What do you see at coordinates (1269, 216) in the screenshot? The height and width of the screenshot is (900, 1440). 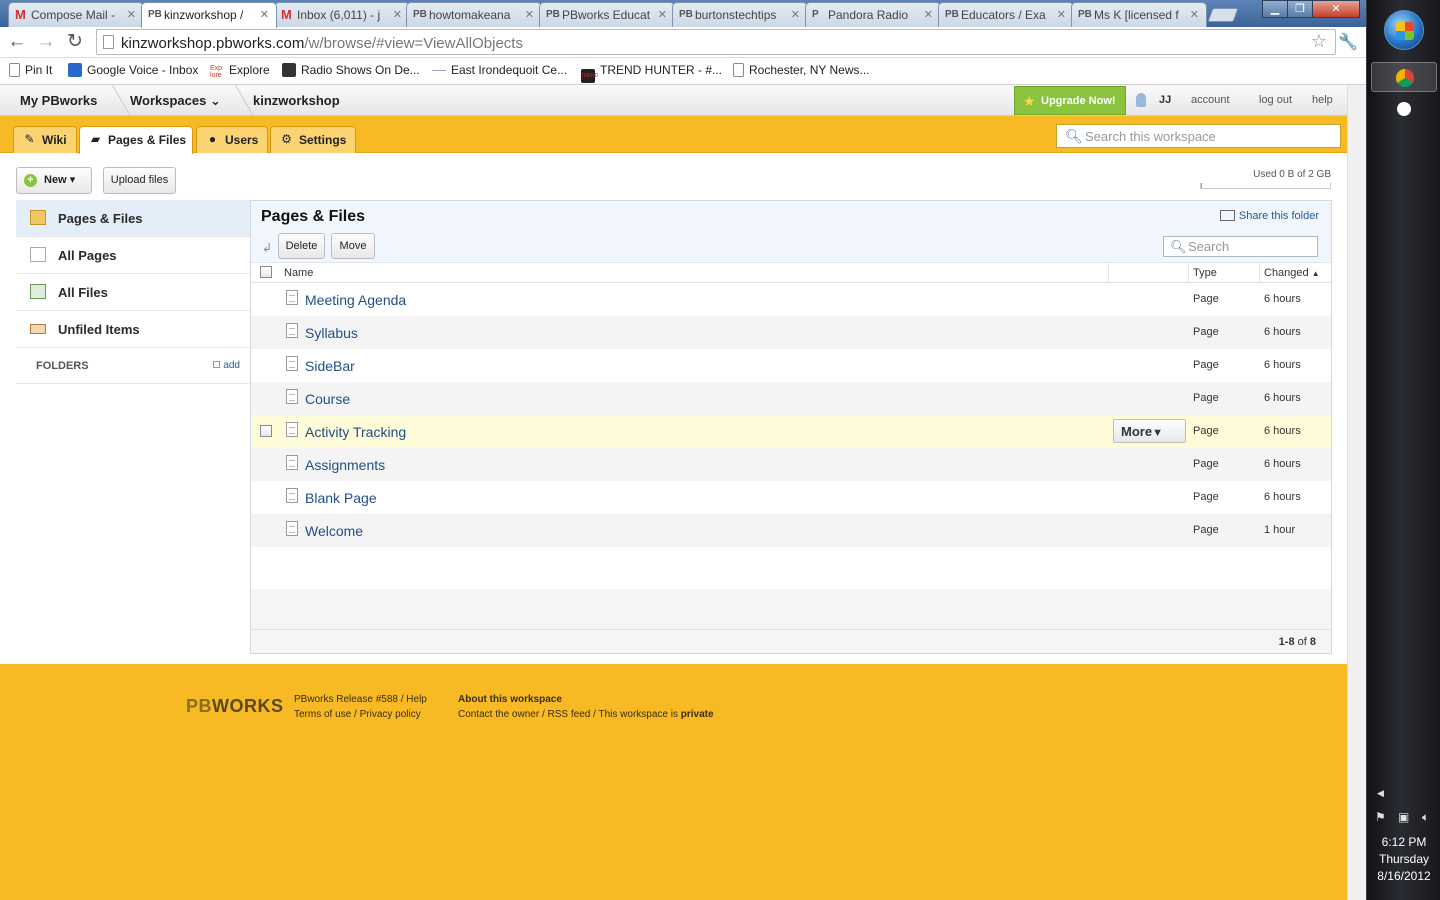 I see `share-folder-link: Share this folder` at bounding box center [1269, 216].